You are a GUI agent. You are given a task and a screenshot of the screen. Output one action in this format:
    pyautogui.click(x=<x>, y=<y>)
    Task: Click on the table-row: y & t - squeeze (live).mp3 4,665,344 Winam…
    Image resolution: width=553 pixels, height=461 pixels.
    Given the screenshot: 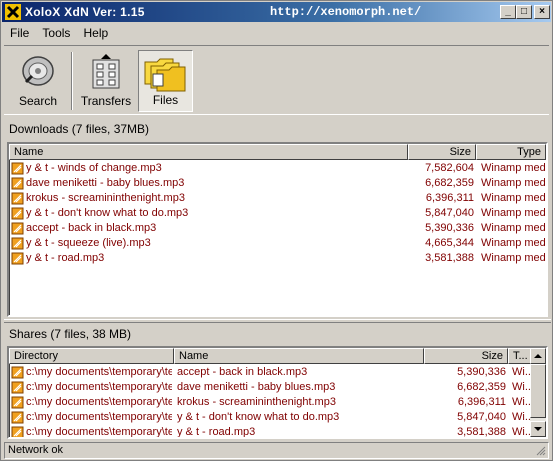 What is the action you would take?
    pyautogui.click(x=277, y=243)
    